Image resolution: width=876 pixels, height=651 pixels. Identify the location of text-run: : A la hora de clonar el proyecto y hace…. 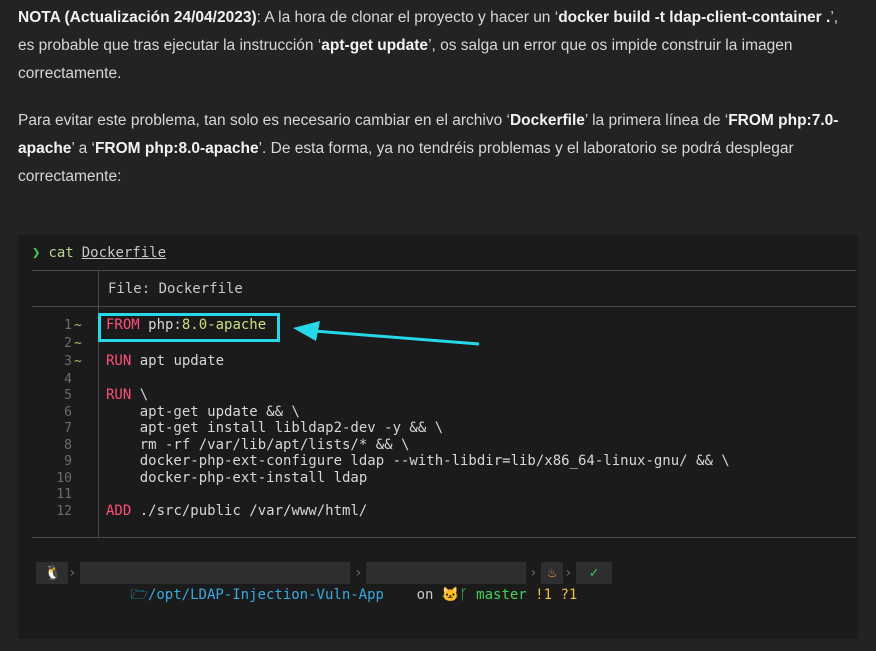
(407, 17).